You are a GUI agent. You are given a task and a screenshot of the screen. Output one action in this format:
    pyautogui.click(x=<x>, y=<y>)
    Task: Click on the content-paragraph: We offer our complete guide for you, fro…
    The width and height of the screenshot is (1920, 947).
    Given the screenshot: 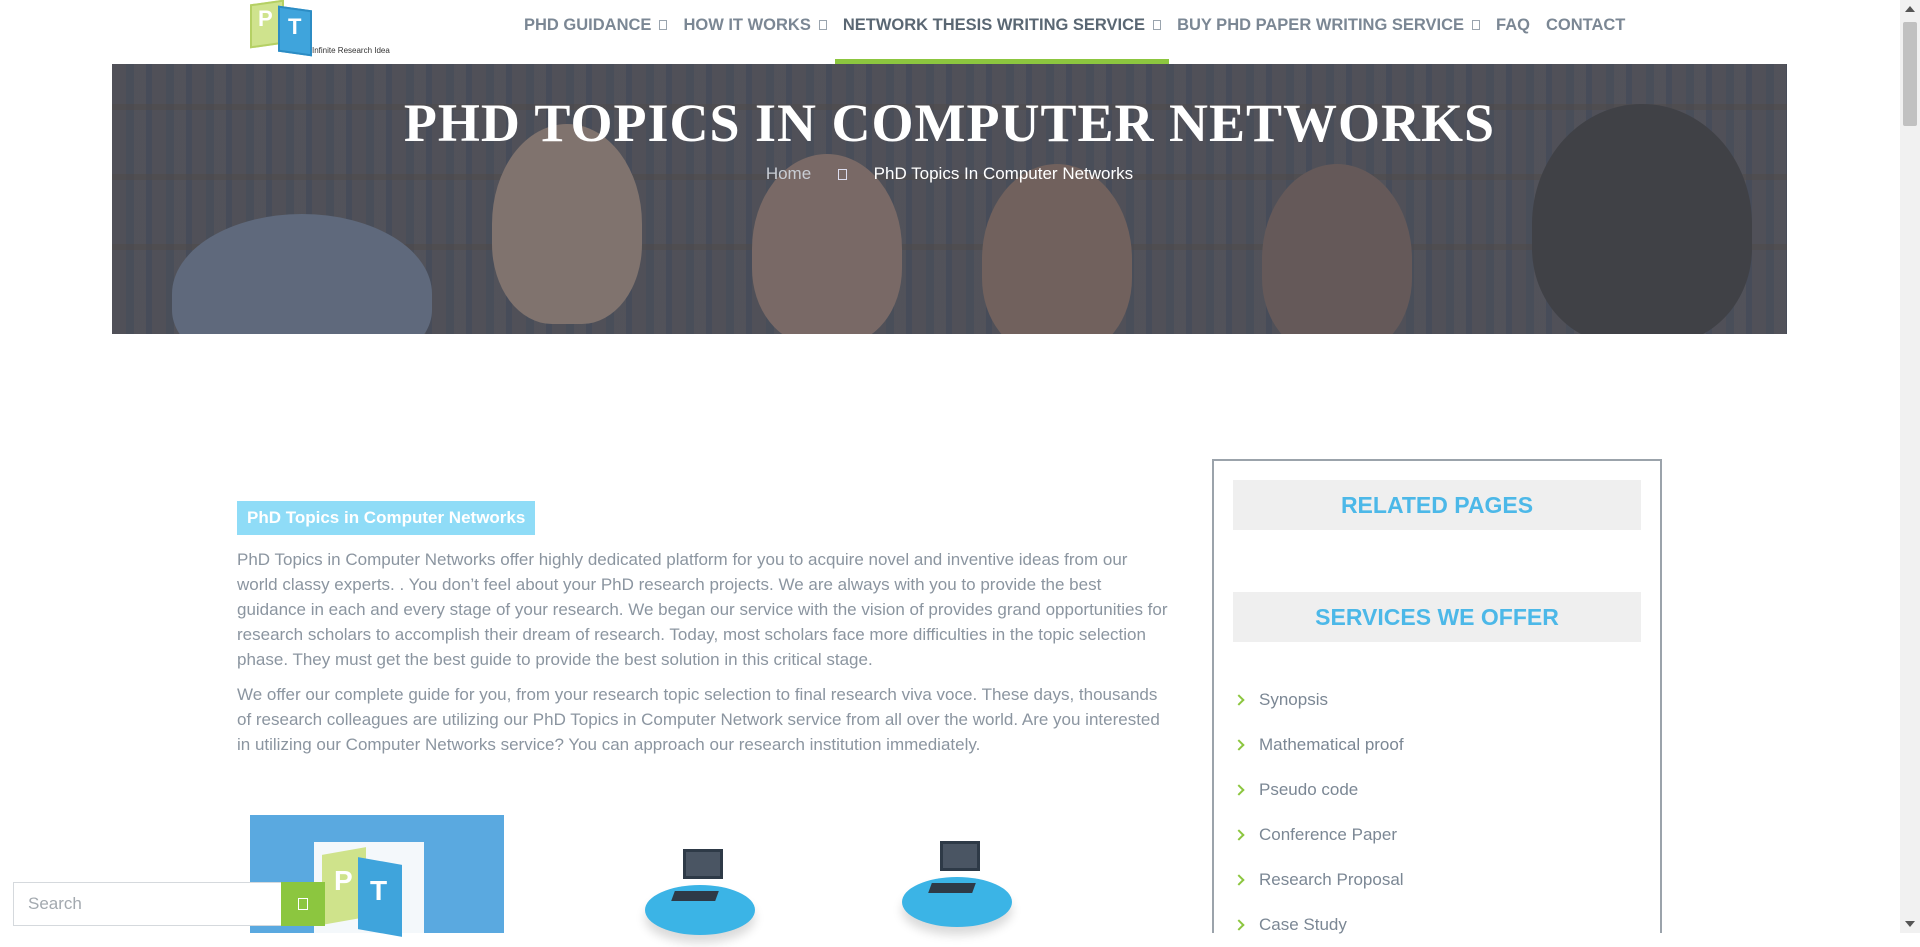 What is the action you would take?
    pyautogui.click(x=698, y=719)
    